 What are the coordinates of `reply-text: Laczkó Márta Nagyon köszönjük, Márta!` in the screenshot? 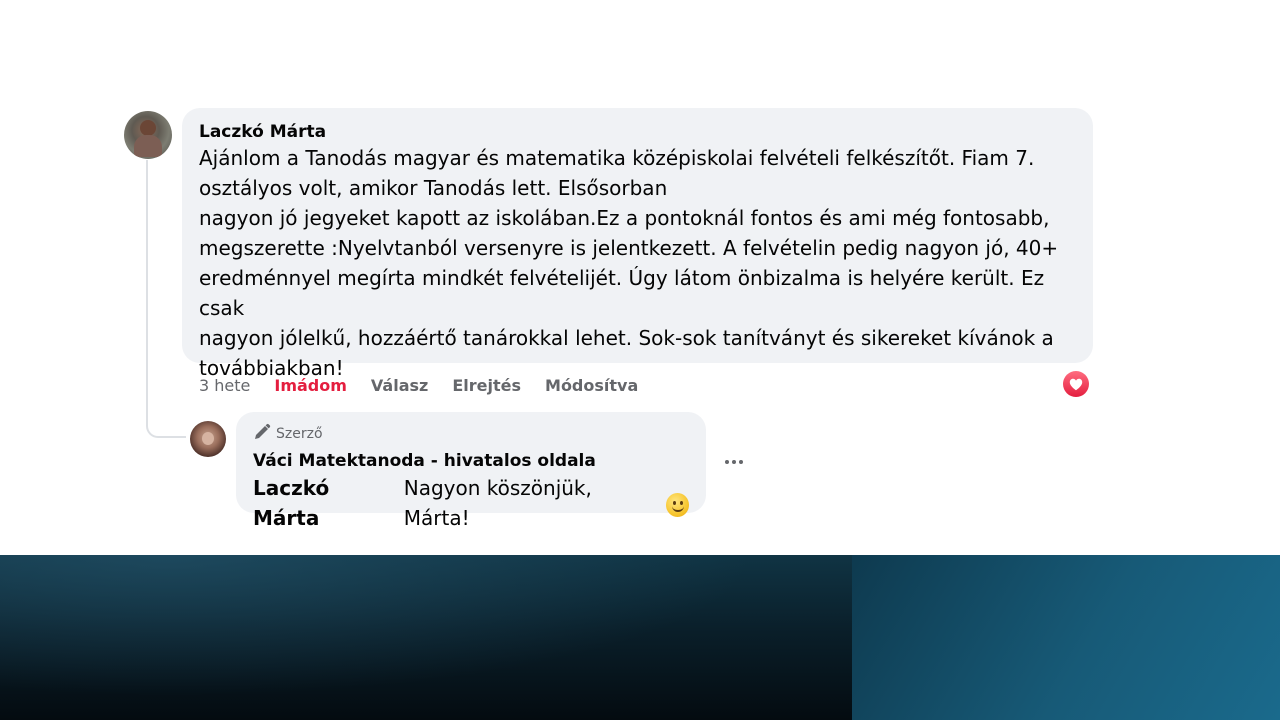 It's located at (471, 503).